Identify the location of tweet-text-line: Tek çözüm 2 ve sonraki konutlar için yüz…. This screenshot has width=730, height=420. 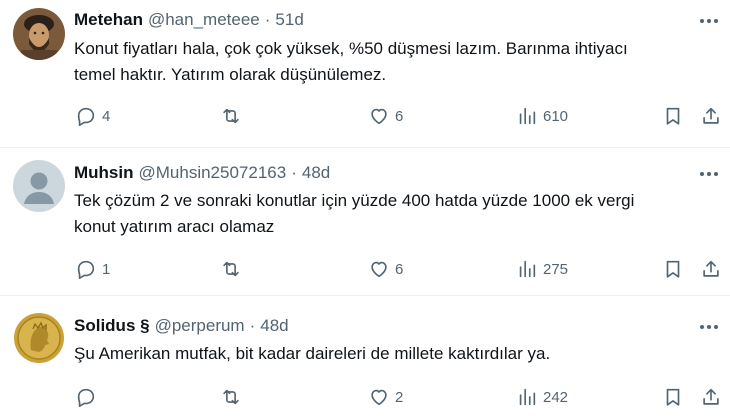
(354, 200).